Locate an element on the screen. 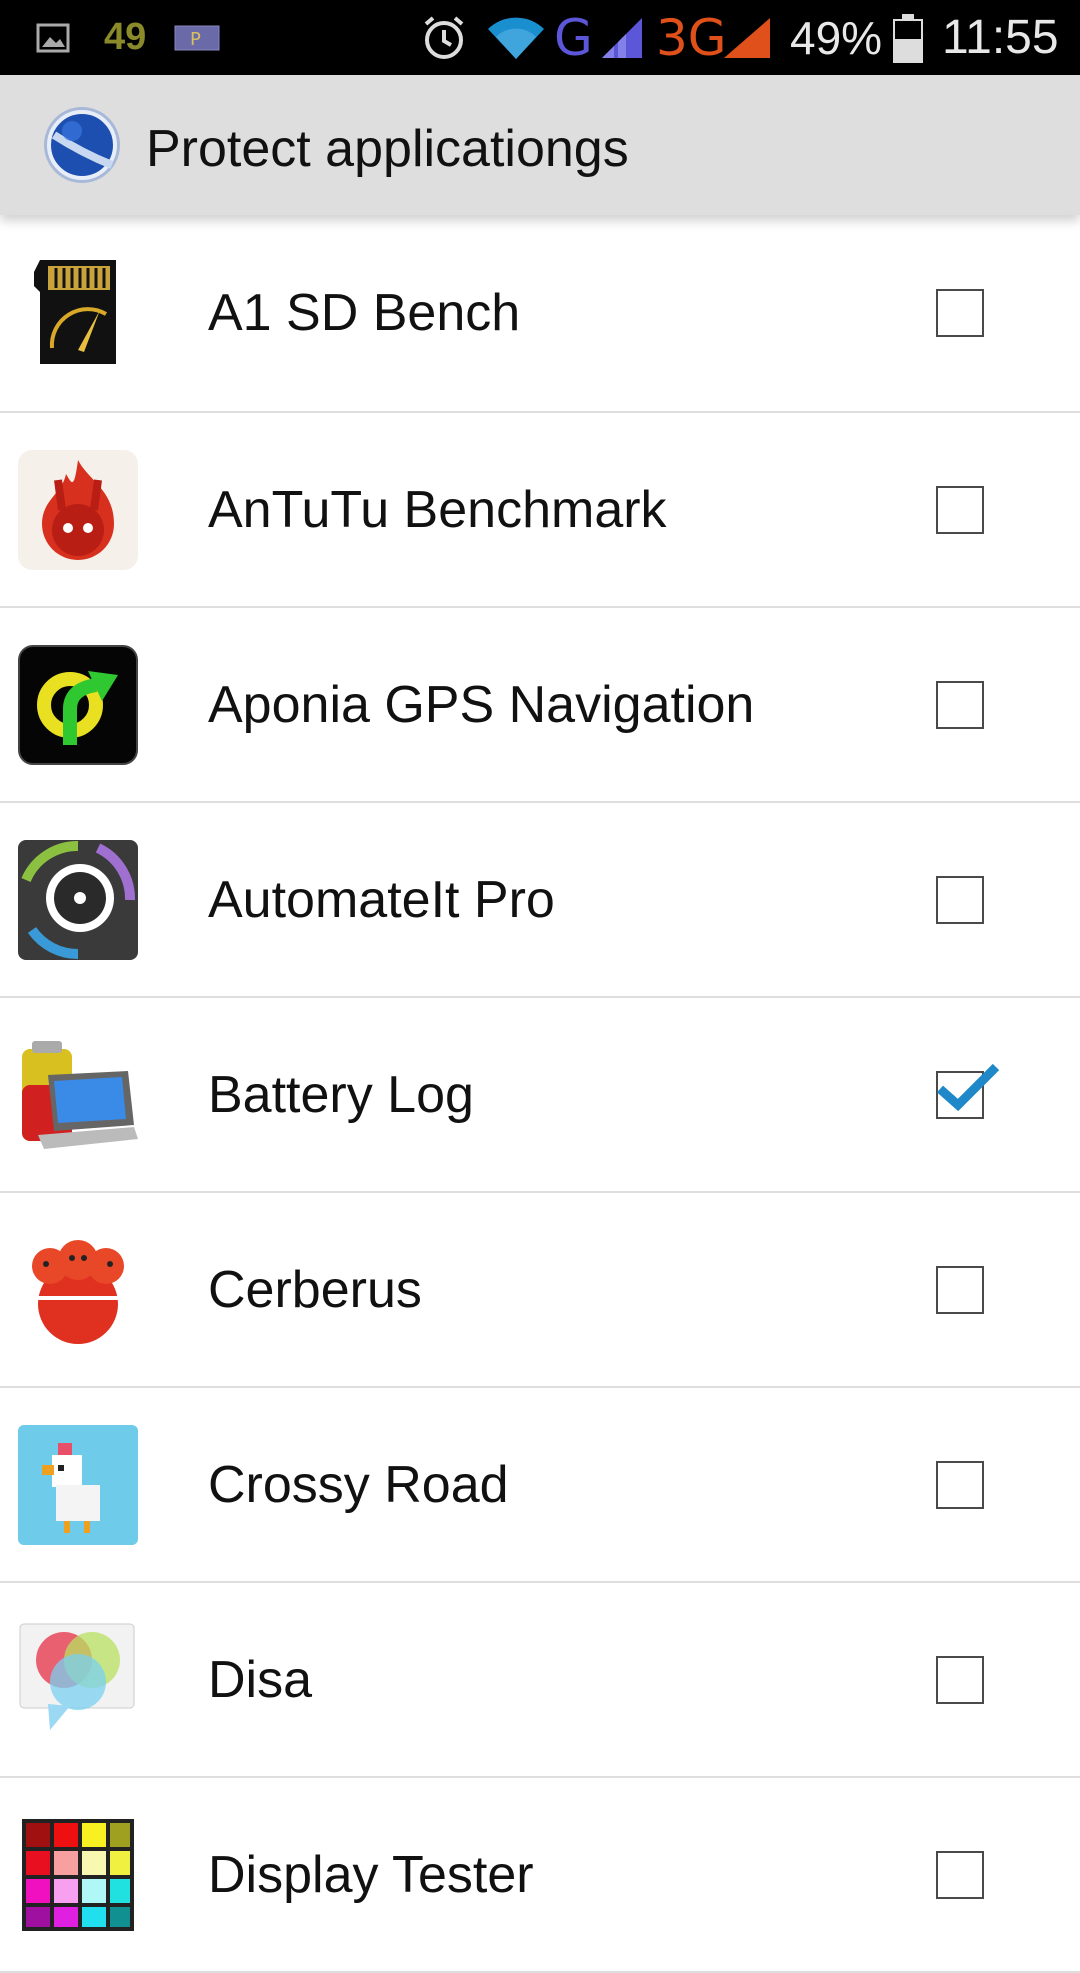 The image size is (1080, 1973). network-type-3g: 3G is located at coordinates (691, 37).